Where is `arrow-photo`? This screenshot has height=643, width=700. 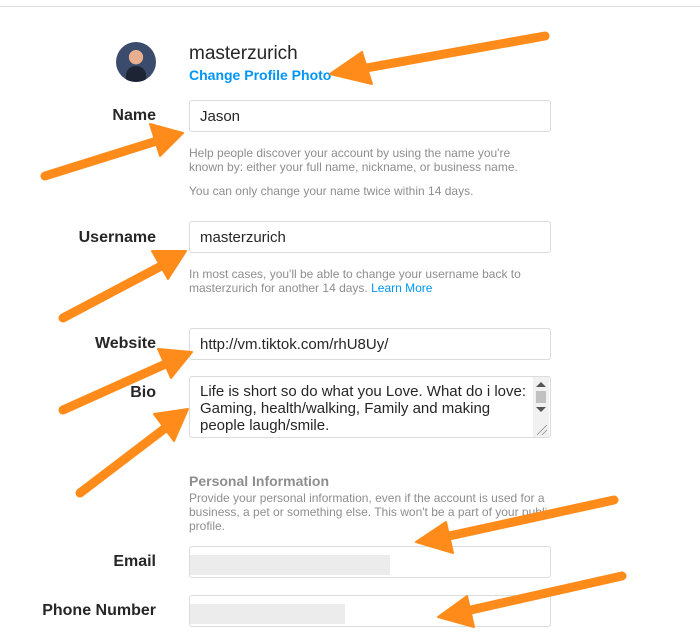
arrow-photo is located at coordinates (450, 53).